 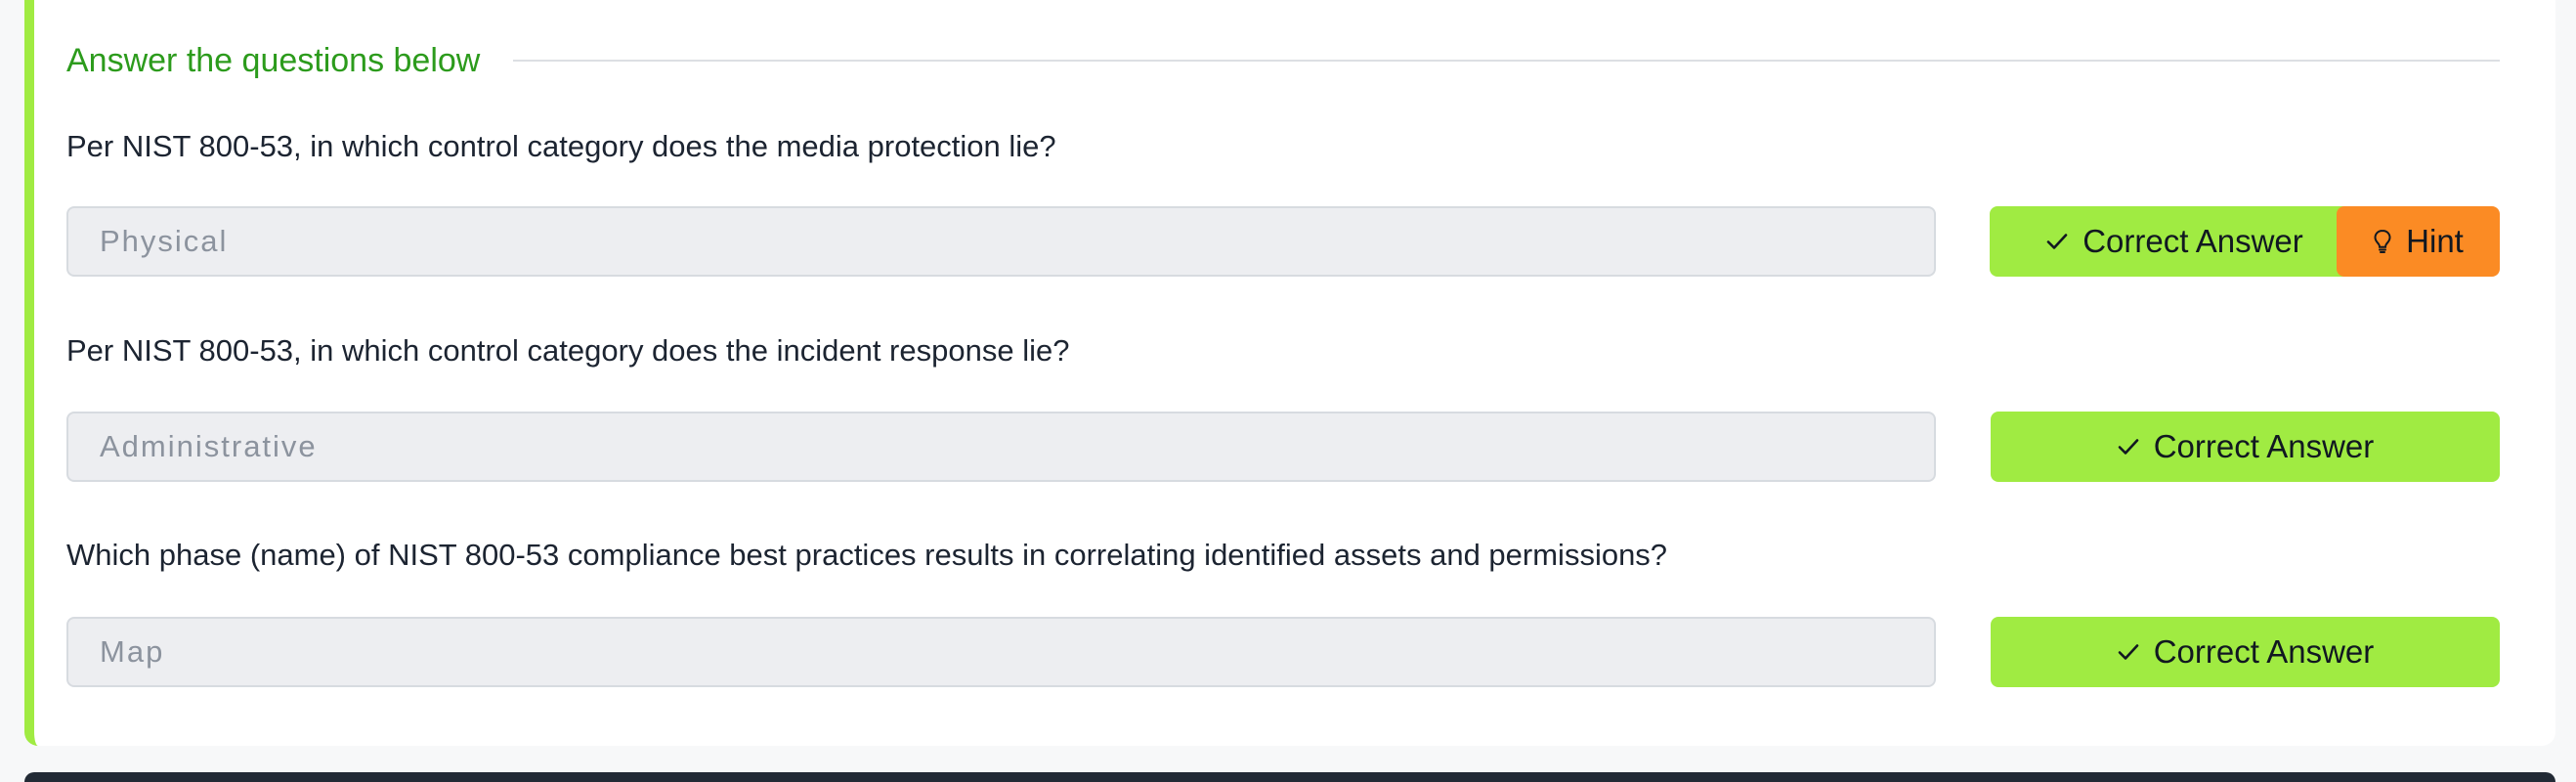 What do you see at coordinates (2264, 446) in the screenshot?
I see `correct-answer-label-2: Correct Answer` at bounding box center [2264, 446].